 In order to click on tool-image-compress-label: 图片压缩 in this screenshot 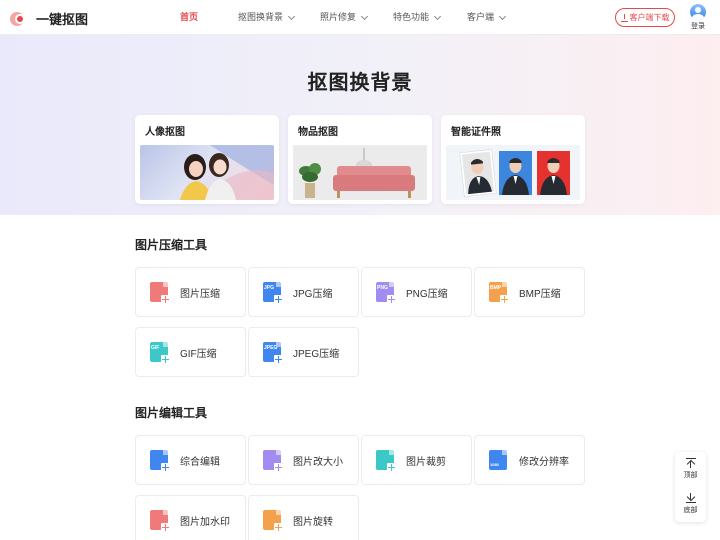, I will do `click(200, 294)`.